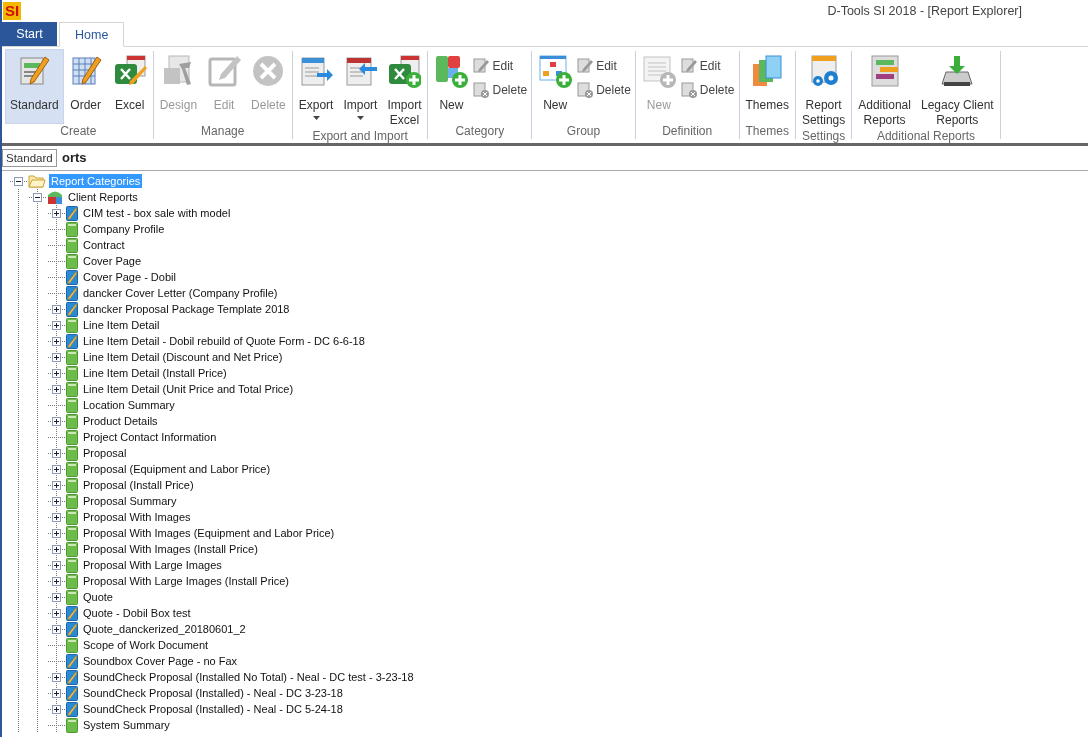  What do you see at coordinates (186, 581) in the screenshot?
I see `tree-item-label: Proposal With Large Images (Install Price)` at bounding box center [186, 581].